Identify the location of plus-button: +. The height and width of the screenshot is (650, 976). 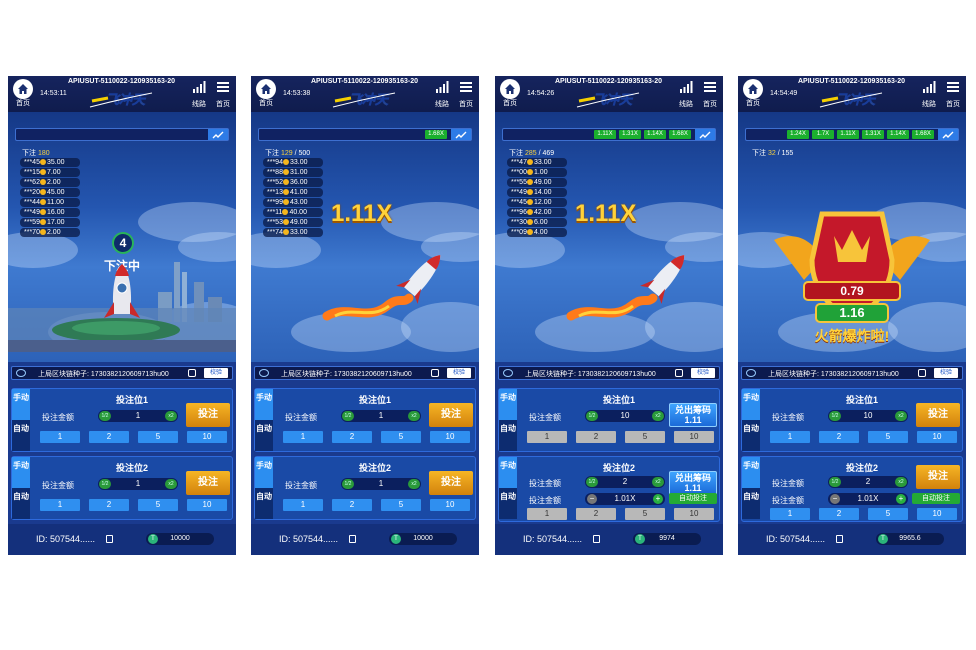
(901, 499).